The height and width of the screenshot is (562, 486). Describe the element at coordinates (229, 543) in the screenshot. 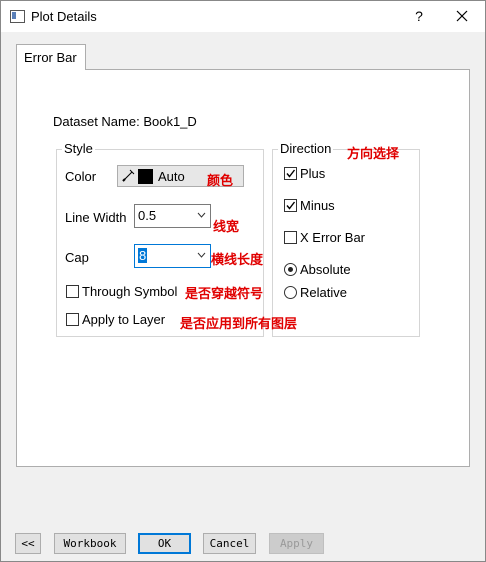

I see `cancel-button: Cancel` at that location.